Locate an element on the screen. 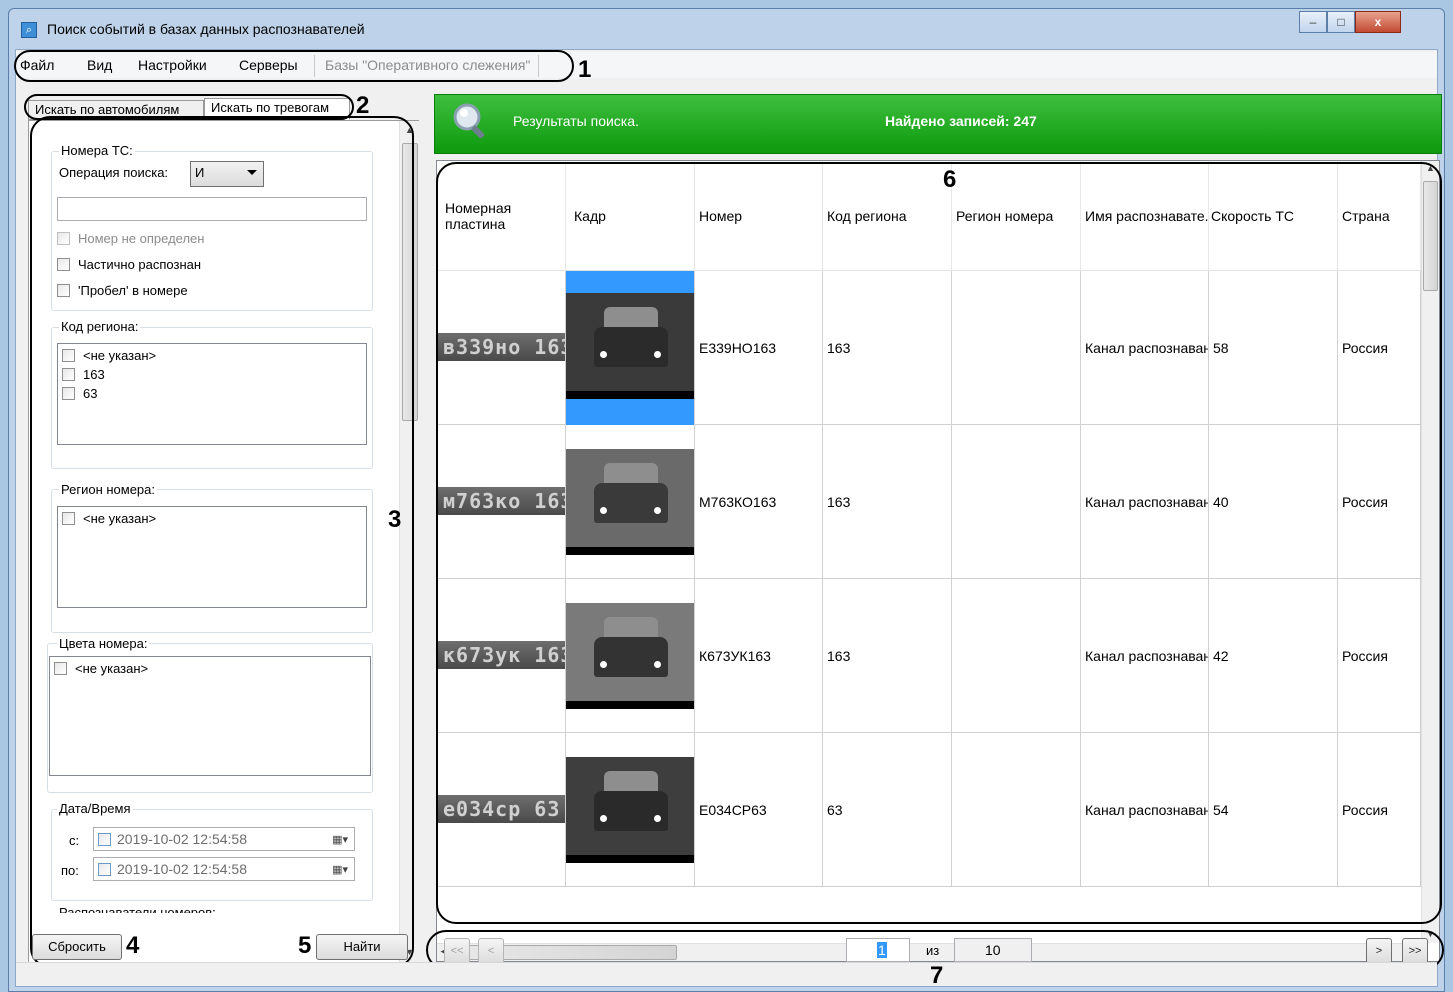 Image resolution: width=1453 pixels, height=992 pixels. magnifier-icon is located at coordinates (469, 121).